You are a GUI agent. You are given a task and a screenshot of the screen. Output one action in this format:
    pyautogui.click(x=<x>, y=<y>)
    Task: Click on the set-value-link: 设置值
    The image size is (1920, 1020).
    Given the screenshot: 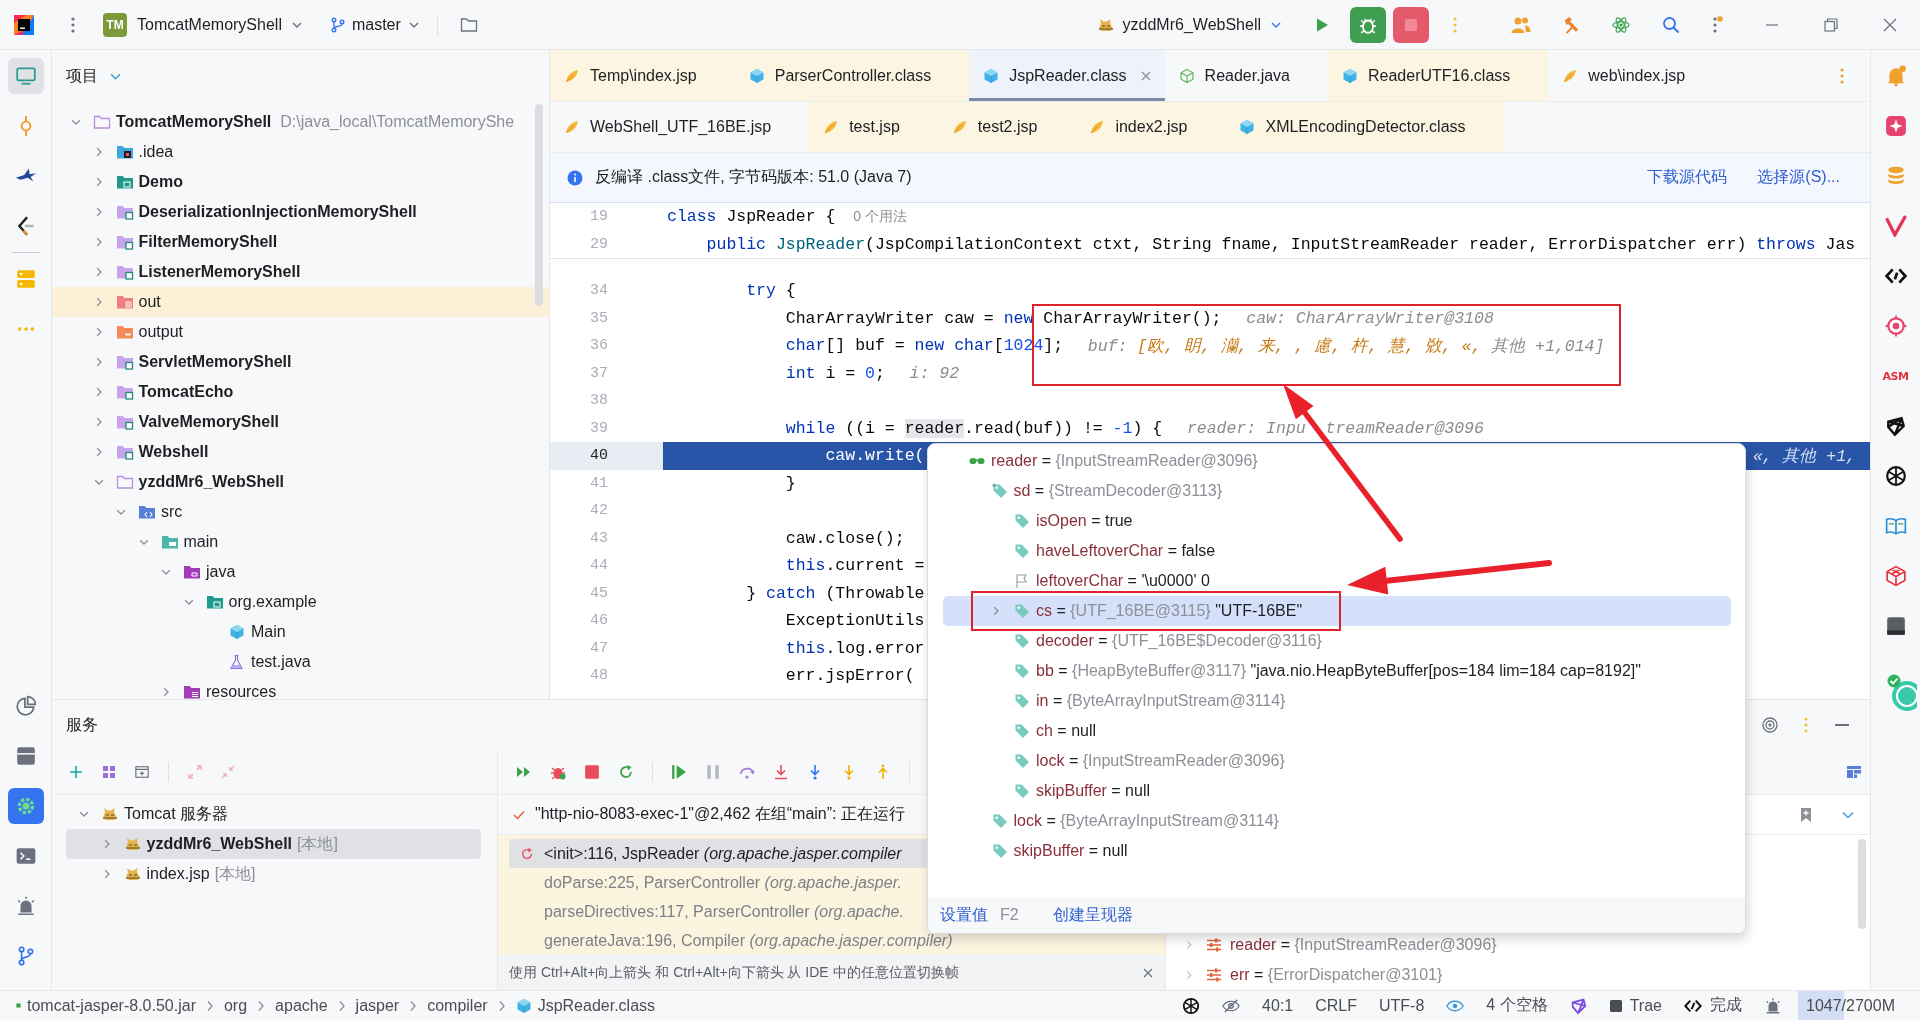 What is the action you would take?
    pyautogui.click(x=964, y=915)
    